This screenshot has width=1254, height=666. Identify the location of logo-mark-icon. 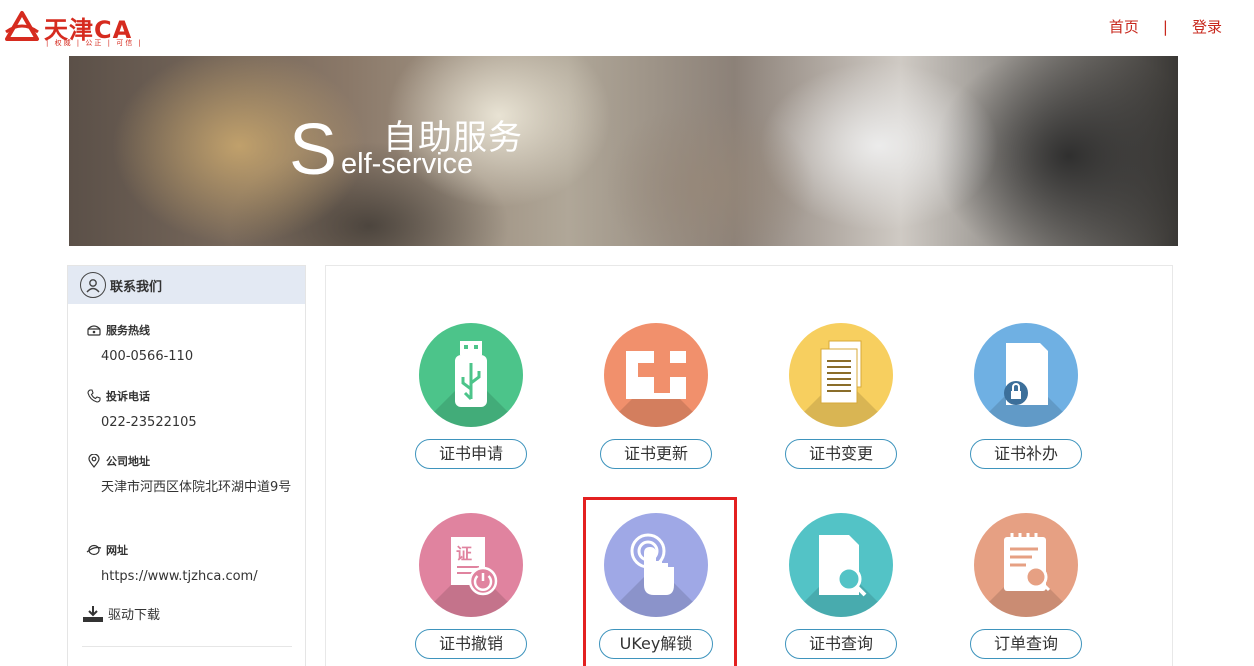
(22, 26).